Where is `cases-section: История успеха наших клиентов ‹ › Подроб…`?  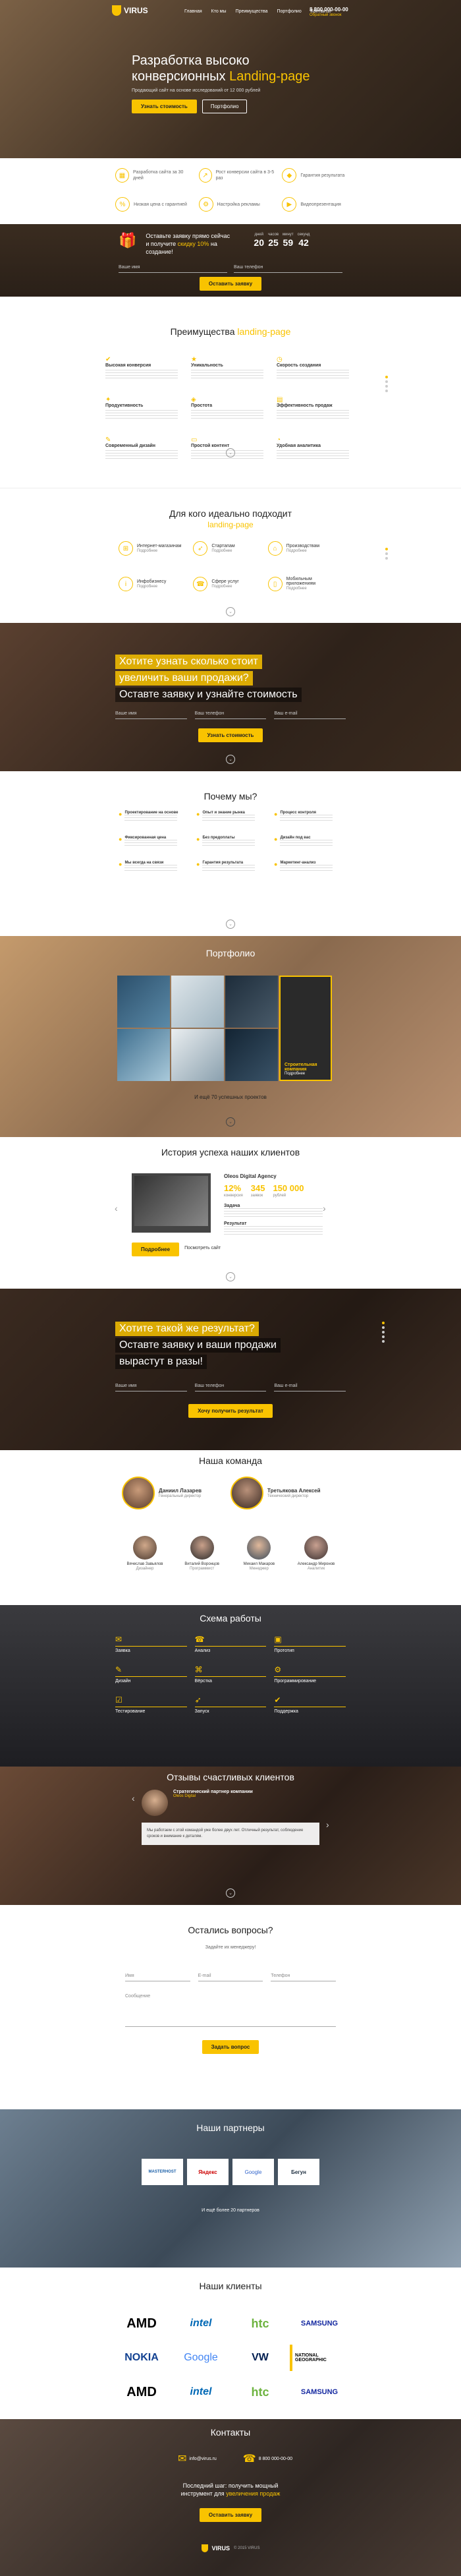 cases-section: История успеха наших клиентов ‹ › Подроб… is located at coordinates (230, 1213).